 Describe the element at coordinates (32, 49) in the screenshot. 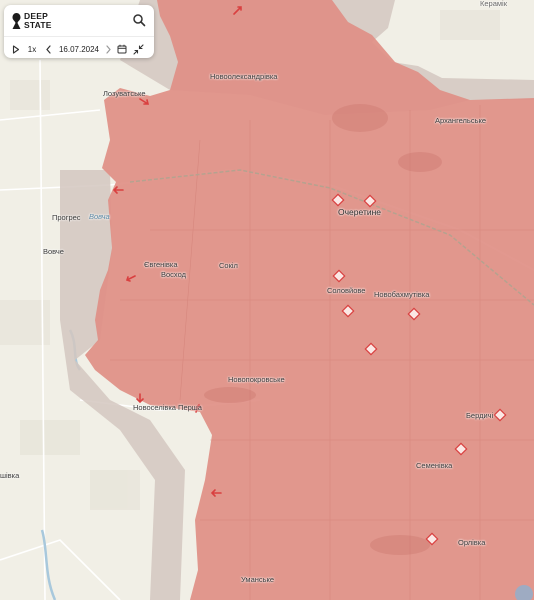

I see `speed-button: 1x` at that location.